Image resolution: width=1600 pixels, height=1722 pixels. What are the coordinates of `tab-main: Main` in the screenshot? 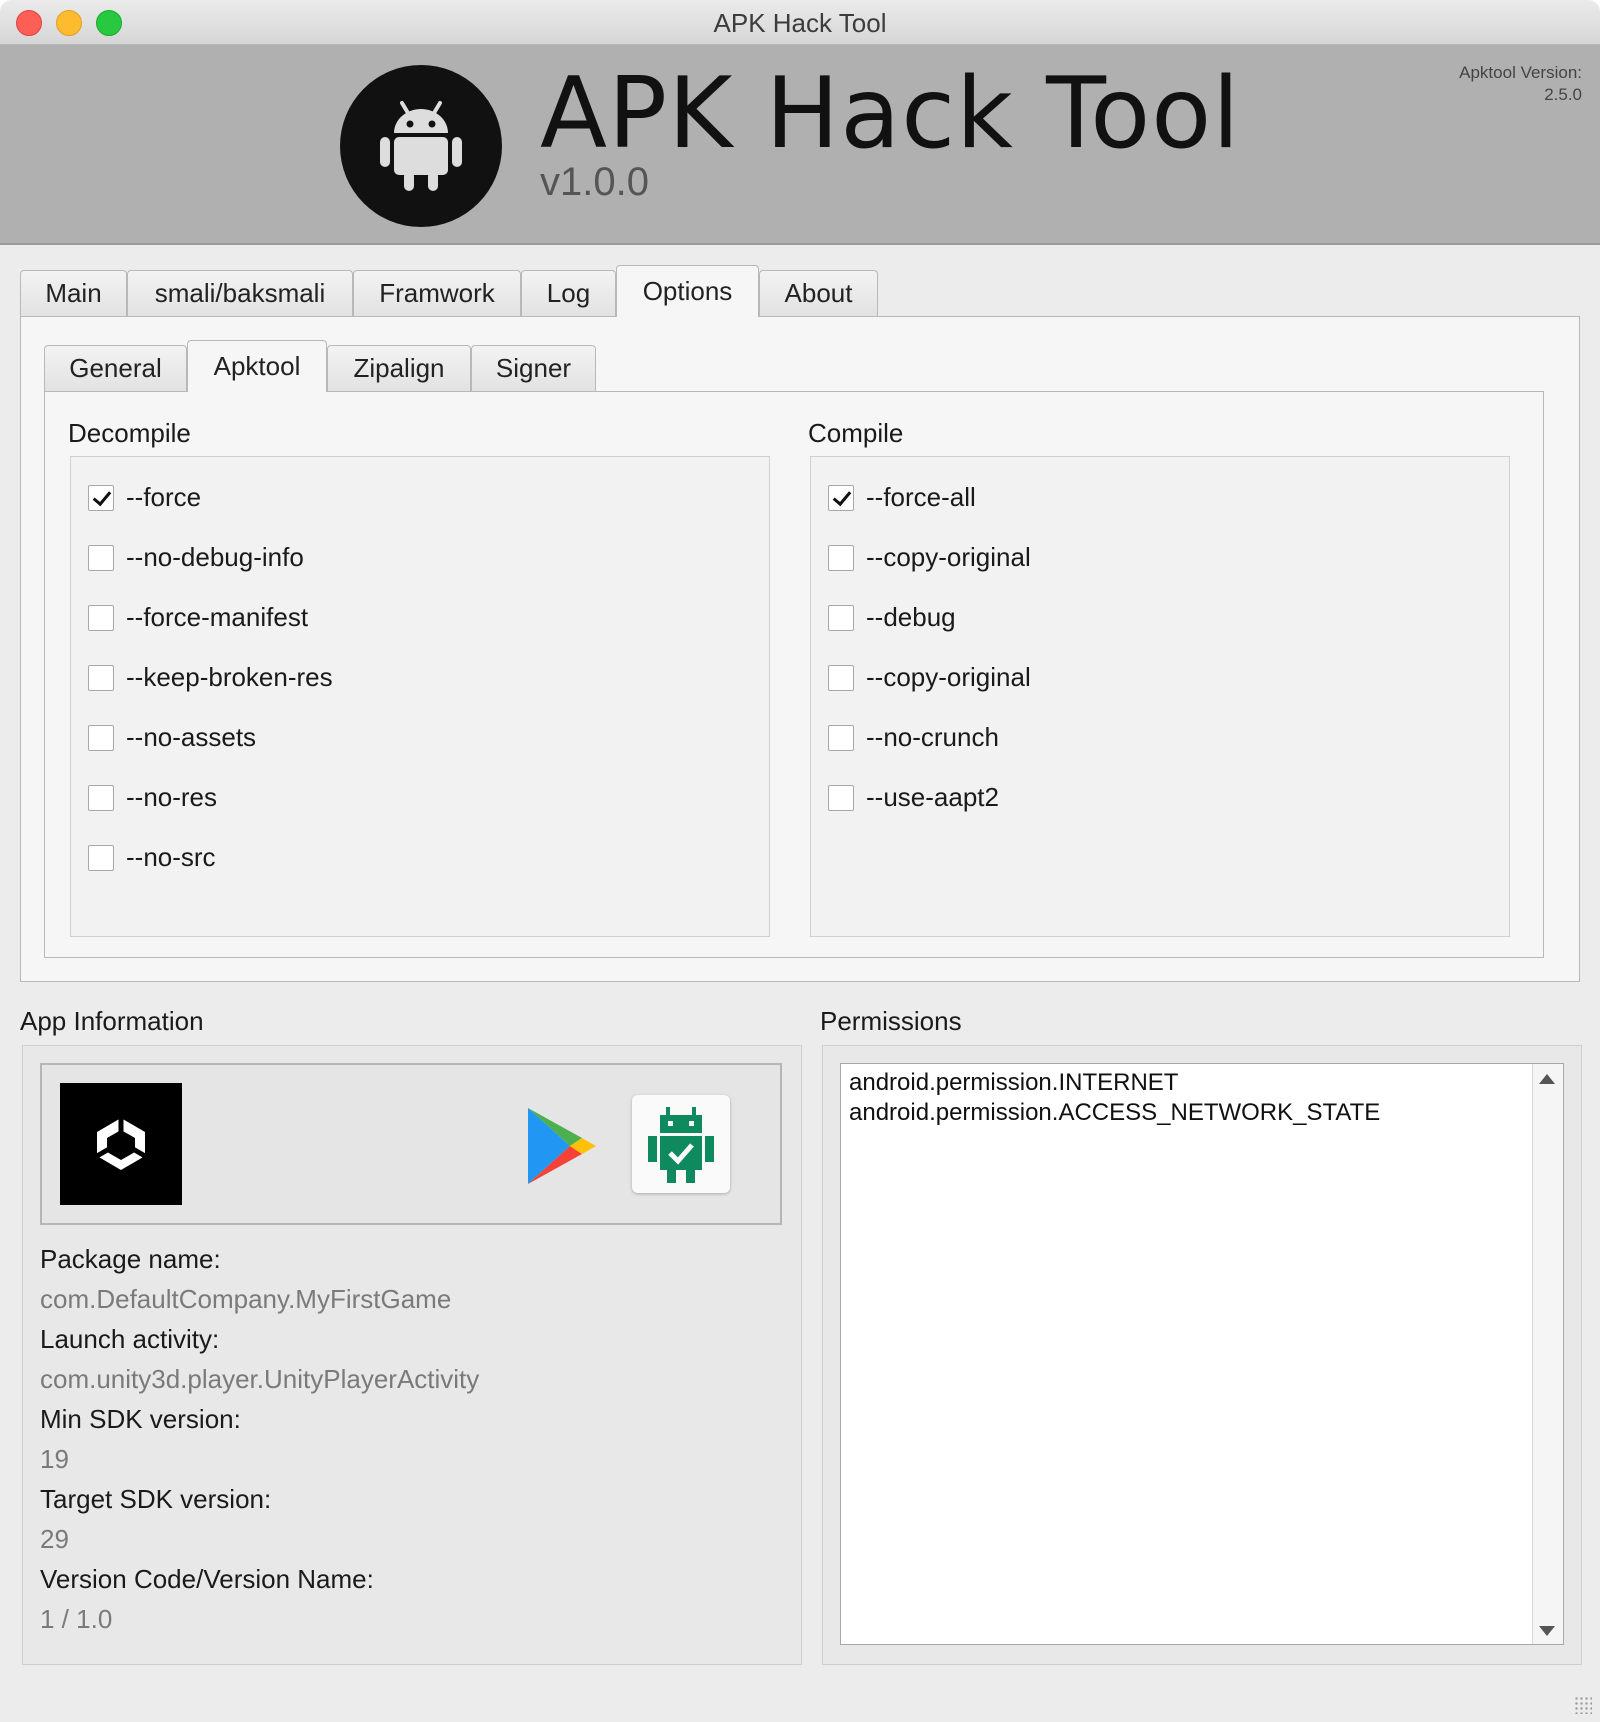 It's located at (73, 293).